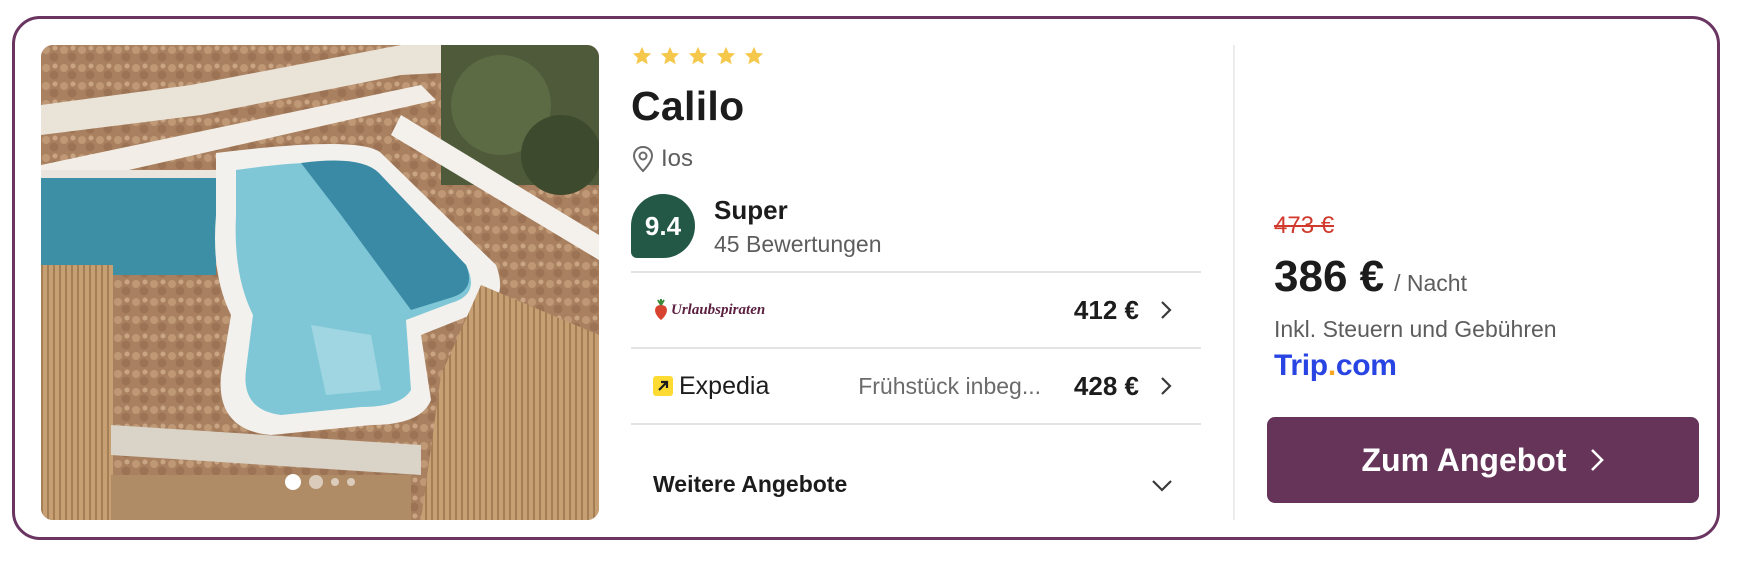 This screenshot has height=562, width=1738. I want to click on location-label: Ios, so click(677, 158).